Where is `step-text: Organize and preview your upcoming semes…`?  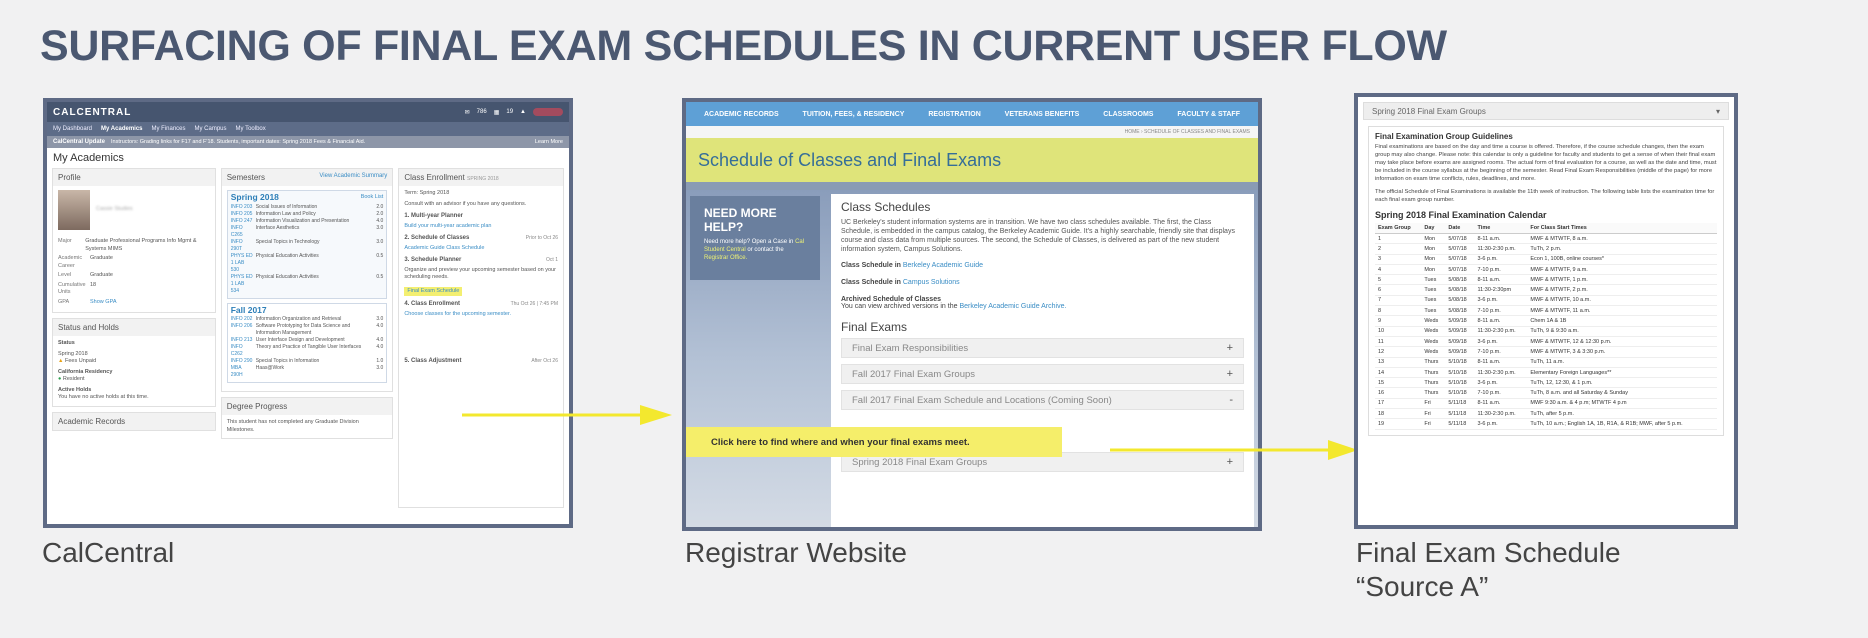 step-text: Organize and preview your upcoming semes… is located at coordinates (480, 273).